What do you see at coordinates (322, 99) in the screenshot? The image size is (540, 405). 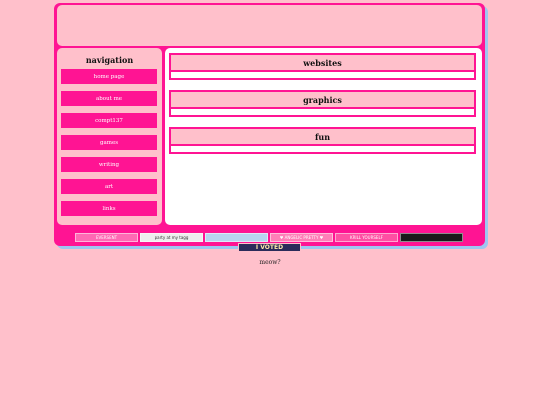 I see `section-title: graphics` at bounding box center [322, 99].